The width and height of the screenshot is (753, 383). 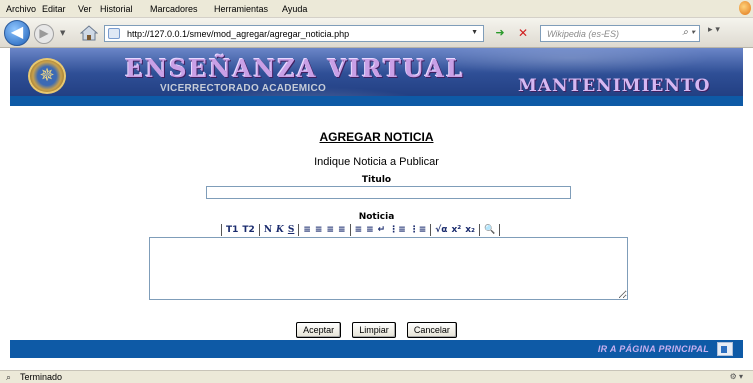 What do you see at coordinates (41, 377) in the screenshot?
I see `status-text: Terminado` at bounding box center [41, 377].